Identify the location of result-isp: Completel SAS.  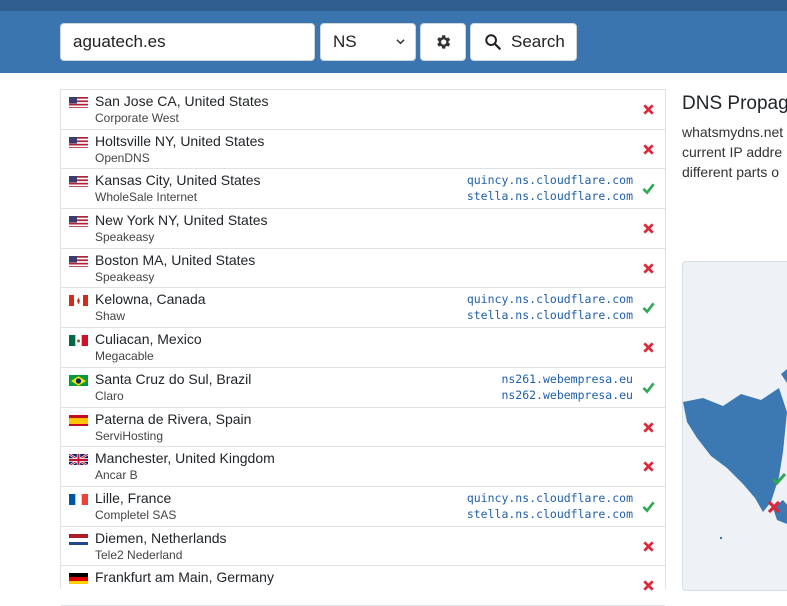
(136, 514).